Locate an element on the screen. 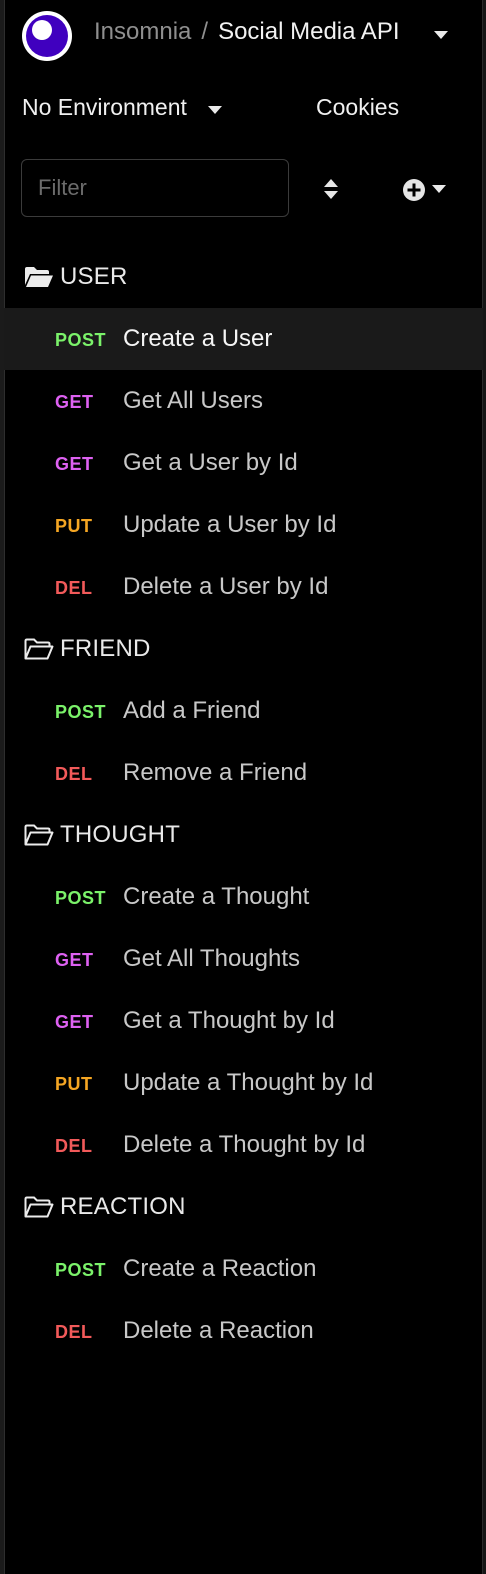 The image size is (486, 1574). request-label: Delete a Reaction is located at coordinates (218, 1330).